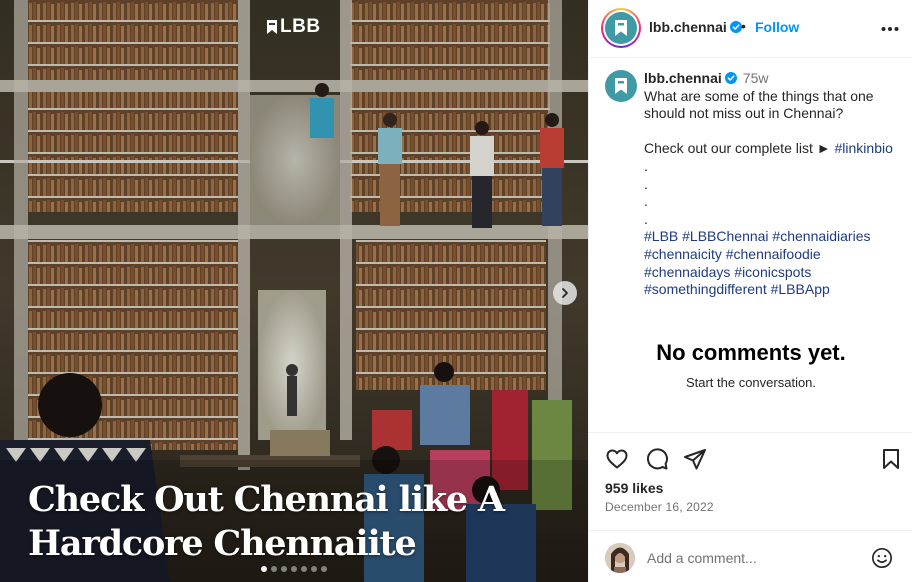 This screenshot has width=912, height=582. What do you see at coordinates (683, 78) in the screenshot?
I see `caption-username: lbb.chennai` at bounding box center [683, 78].